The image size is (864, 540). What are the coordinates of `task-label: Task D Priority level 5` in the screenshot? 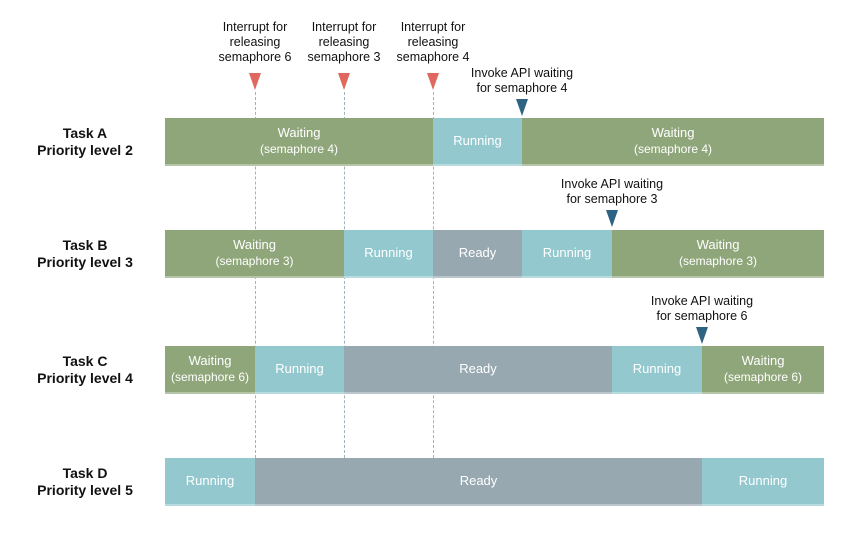 It's located at (85, 482).